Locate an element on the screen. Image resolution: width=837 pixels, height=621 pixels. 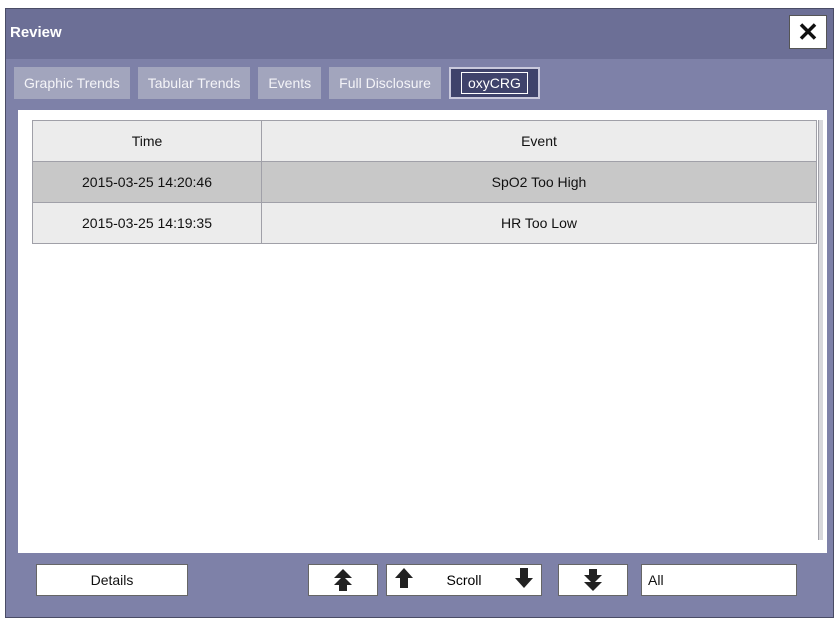
cell-event: SpO2 Too High is located at coordinates (539, 182).